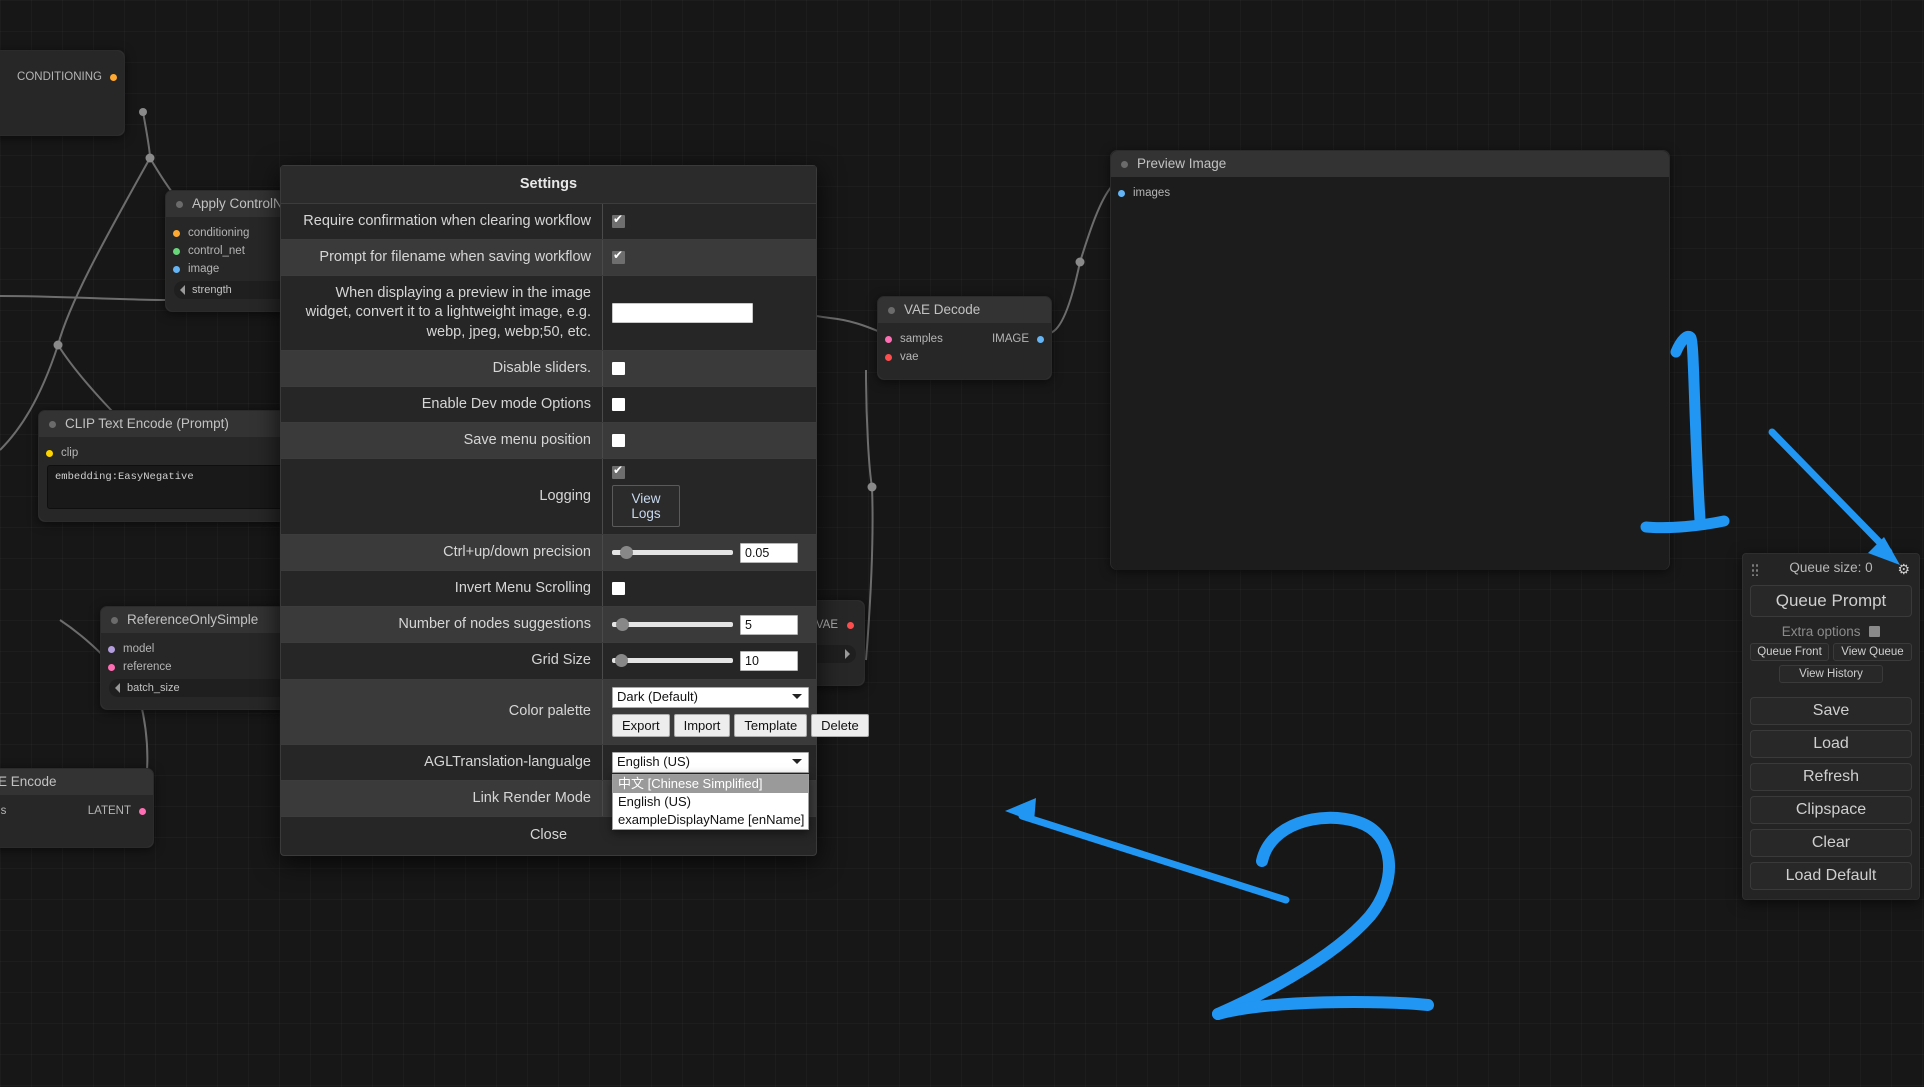  Describe the element at coordinates (549, 710) in the screenshot. I see `setting-label: Color palette` at that location.